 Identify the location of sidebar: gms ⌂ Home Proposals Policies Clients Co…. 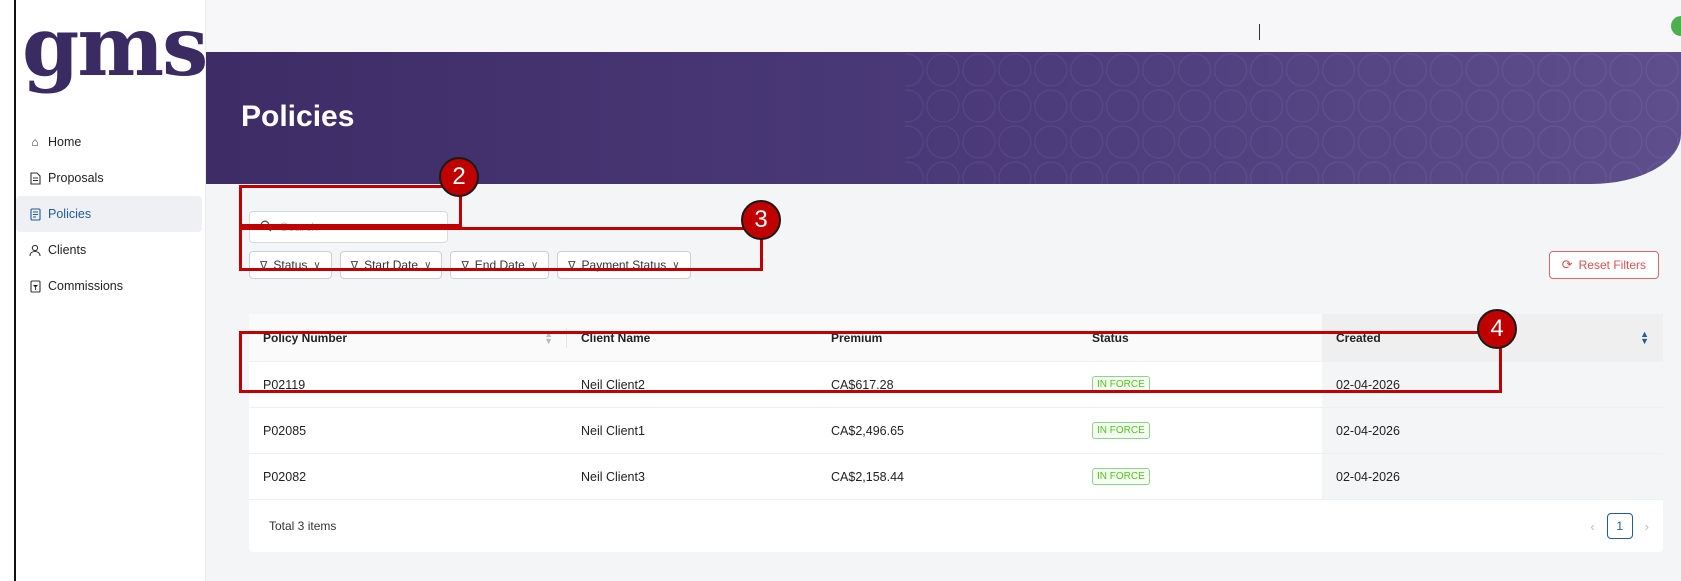
(112, 290).